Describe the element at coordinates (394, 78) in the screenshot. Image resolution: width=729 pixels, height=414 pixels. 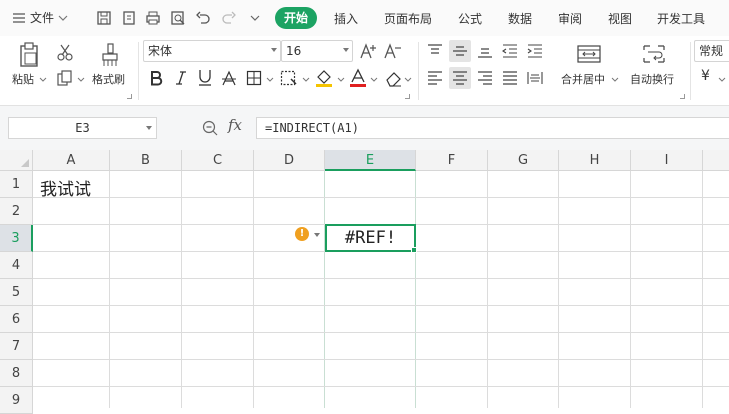
I see `clear-format-icon` at that location.